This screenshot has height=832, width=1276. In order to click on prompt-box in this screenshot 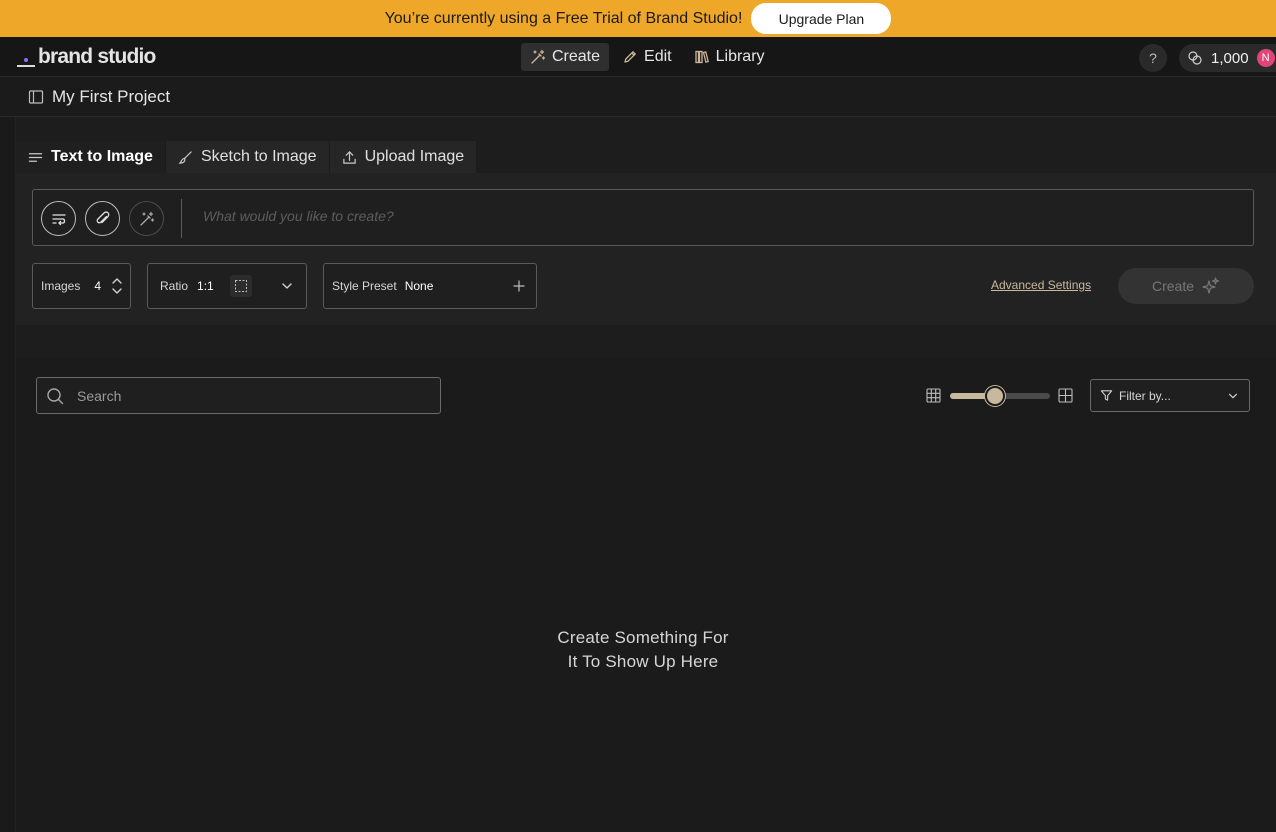, I will do `click(643, 217)`.